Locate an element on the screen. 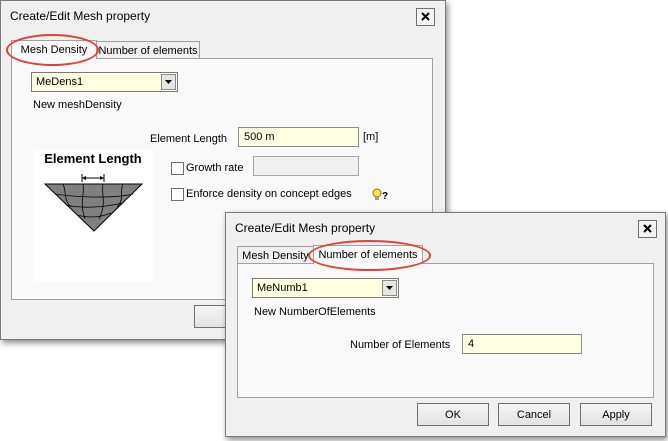 The height and width of the screenshot is (441, 668). cancel-button: Cancel is located at coordinates (534, 414).